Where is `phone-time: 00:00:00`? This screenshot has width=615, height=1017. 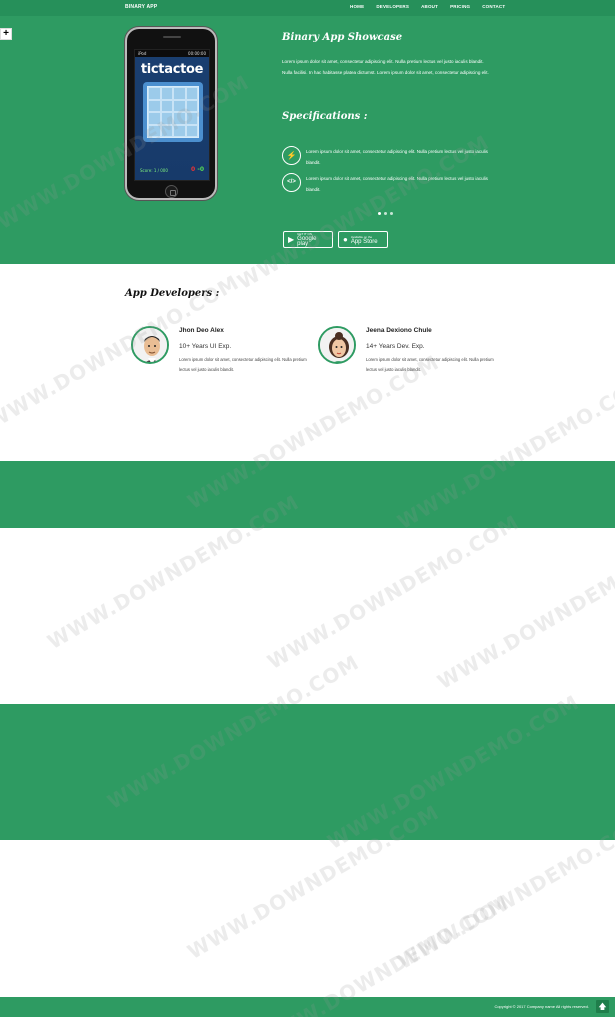 phone-time: 00:00:00 is located at coordinates (197, 53).